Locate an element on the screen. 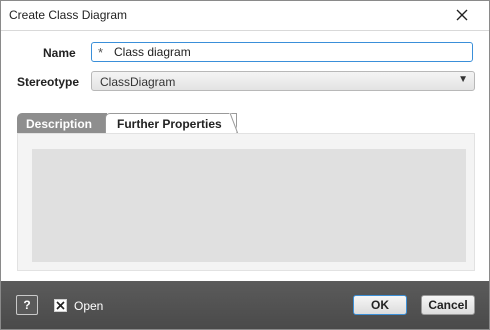 This screenshot has width=490, height=330. chevron-down-icon: ▼ is located at coordinates (463, 79).